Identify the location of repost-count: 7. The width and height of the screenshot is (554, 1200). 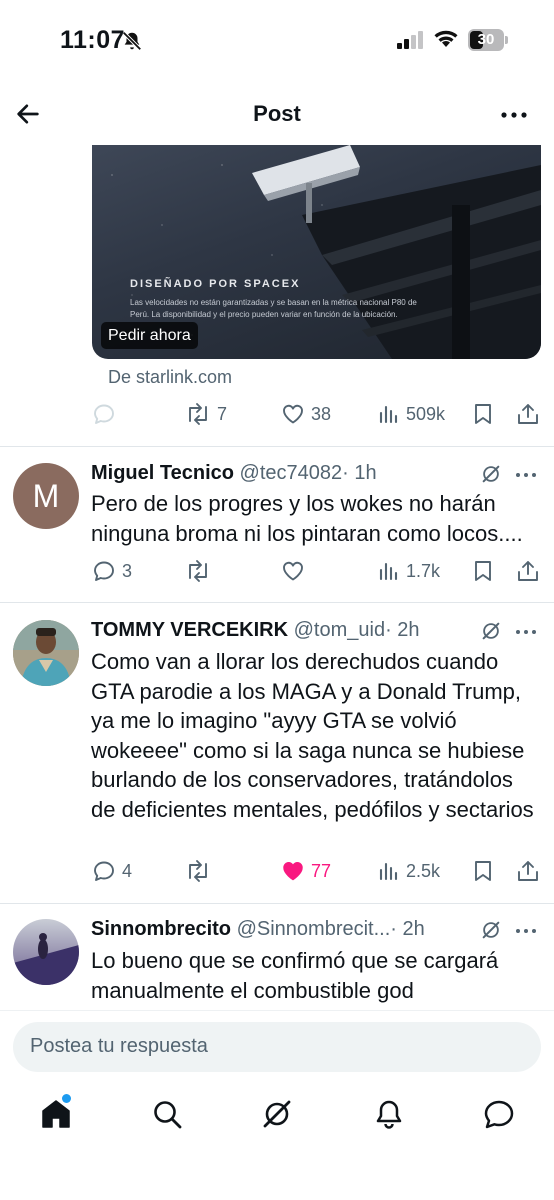
(222, 413).